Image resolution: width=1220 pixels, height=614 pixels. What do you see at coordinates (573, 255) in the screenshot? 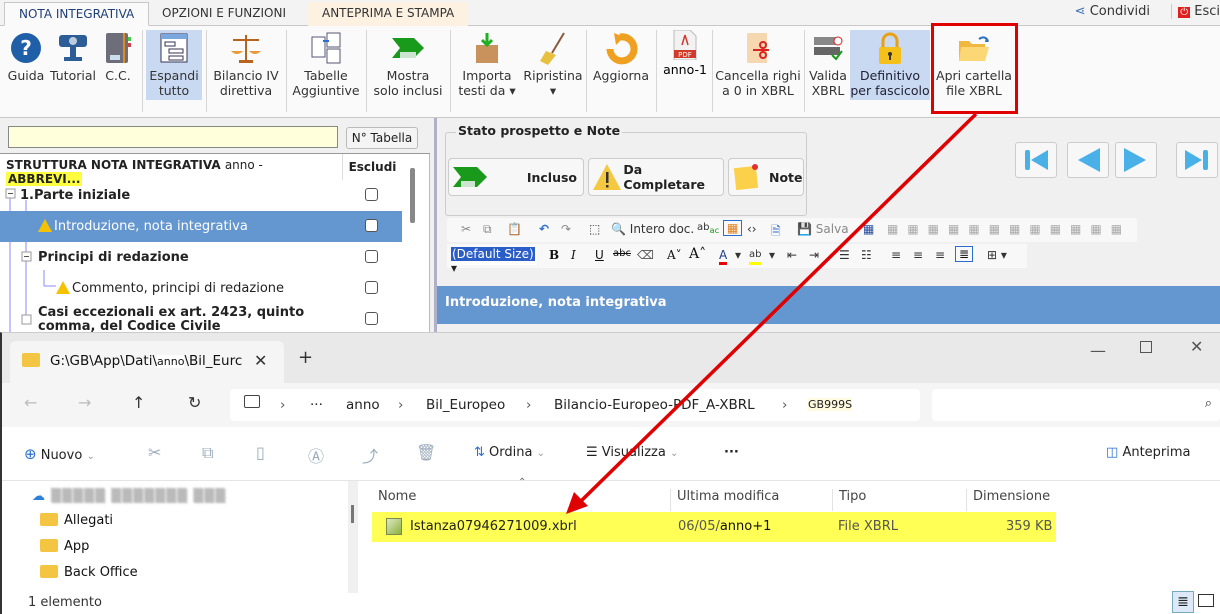
I see `italic-icon: I` at bounding box center [573, 255].